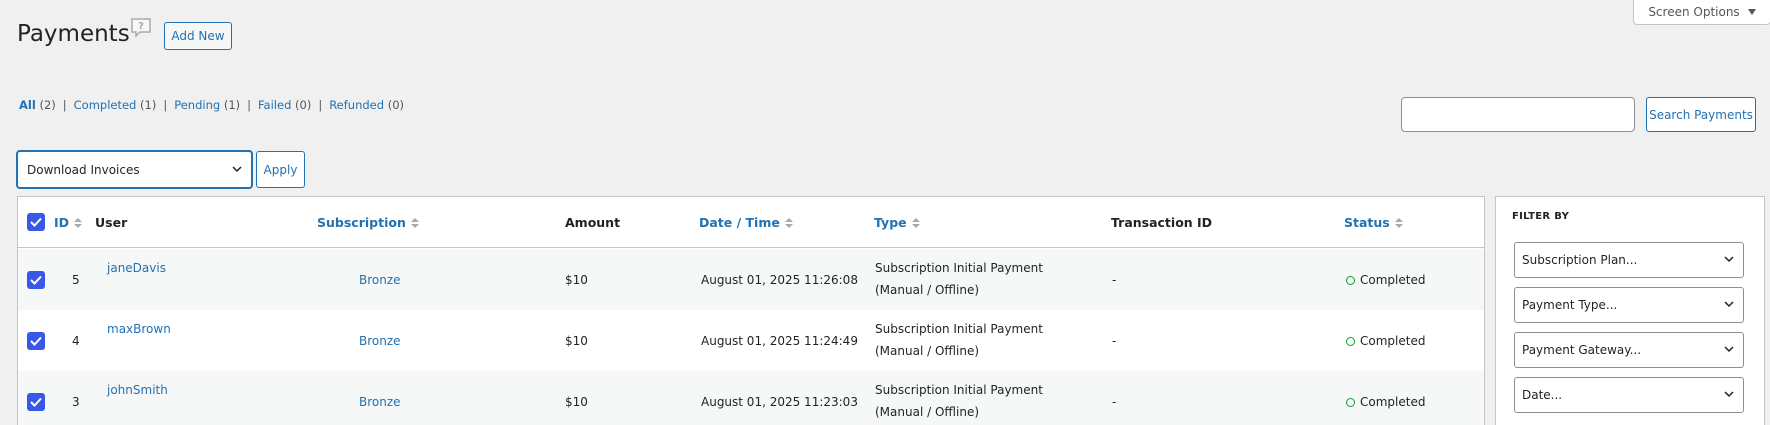 Image resolution: width=1770 pixels, height=425 pixels. What do you see at coordinates (198, 36) in the screenshot?
I see `add-new-button: Add New` at bounding box center [198, 36].